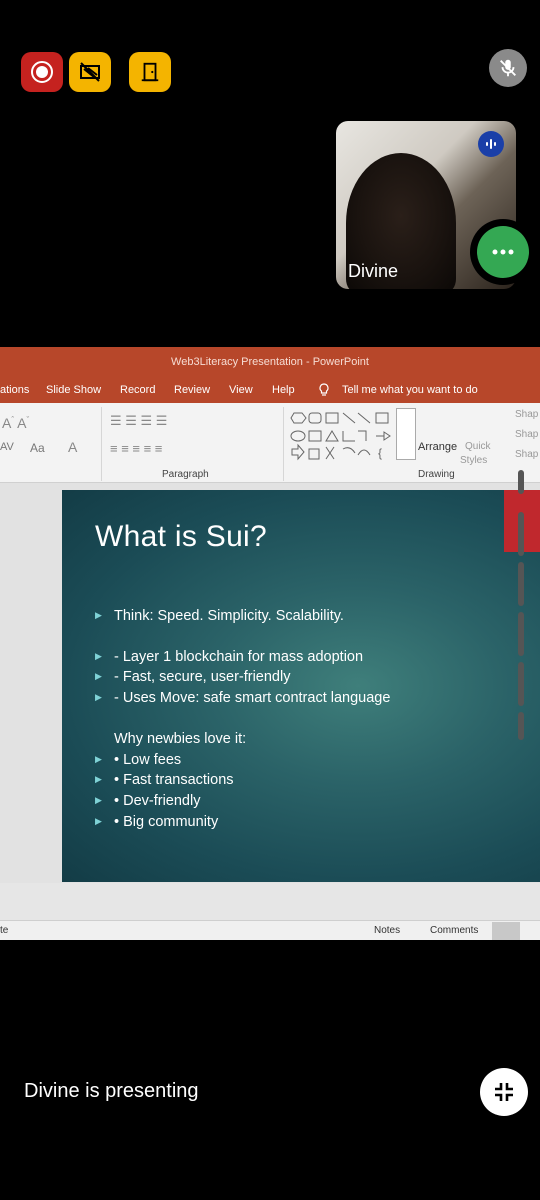 The width and height of the screenshot is (540, 1200). Describe the element at coordinates (137, 390) in the screenshot. I see `tab-record: Record` at that location.